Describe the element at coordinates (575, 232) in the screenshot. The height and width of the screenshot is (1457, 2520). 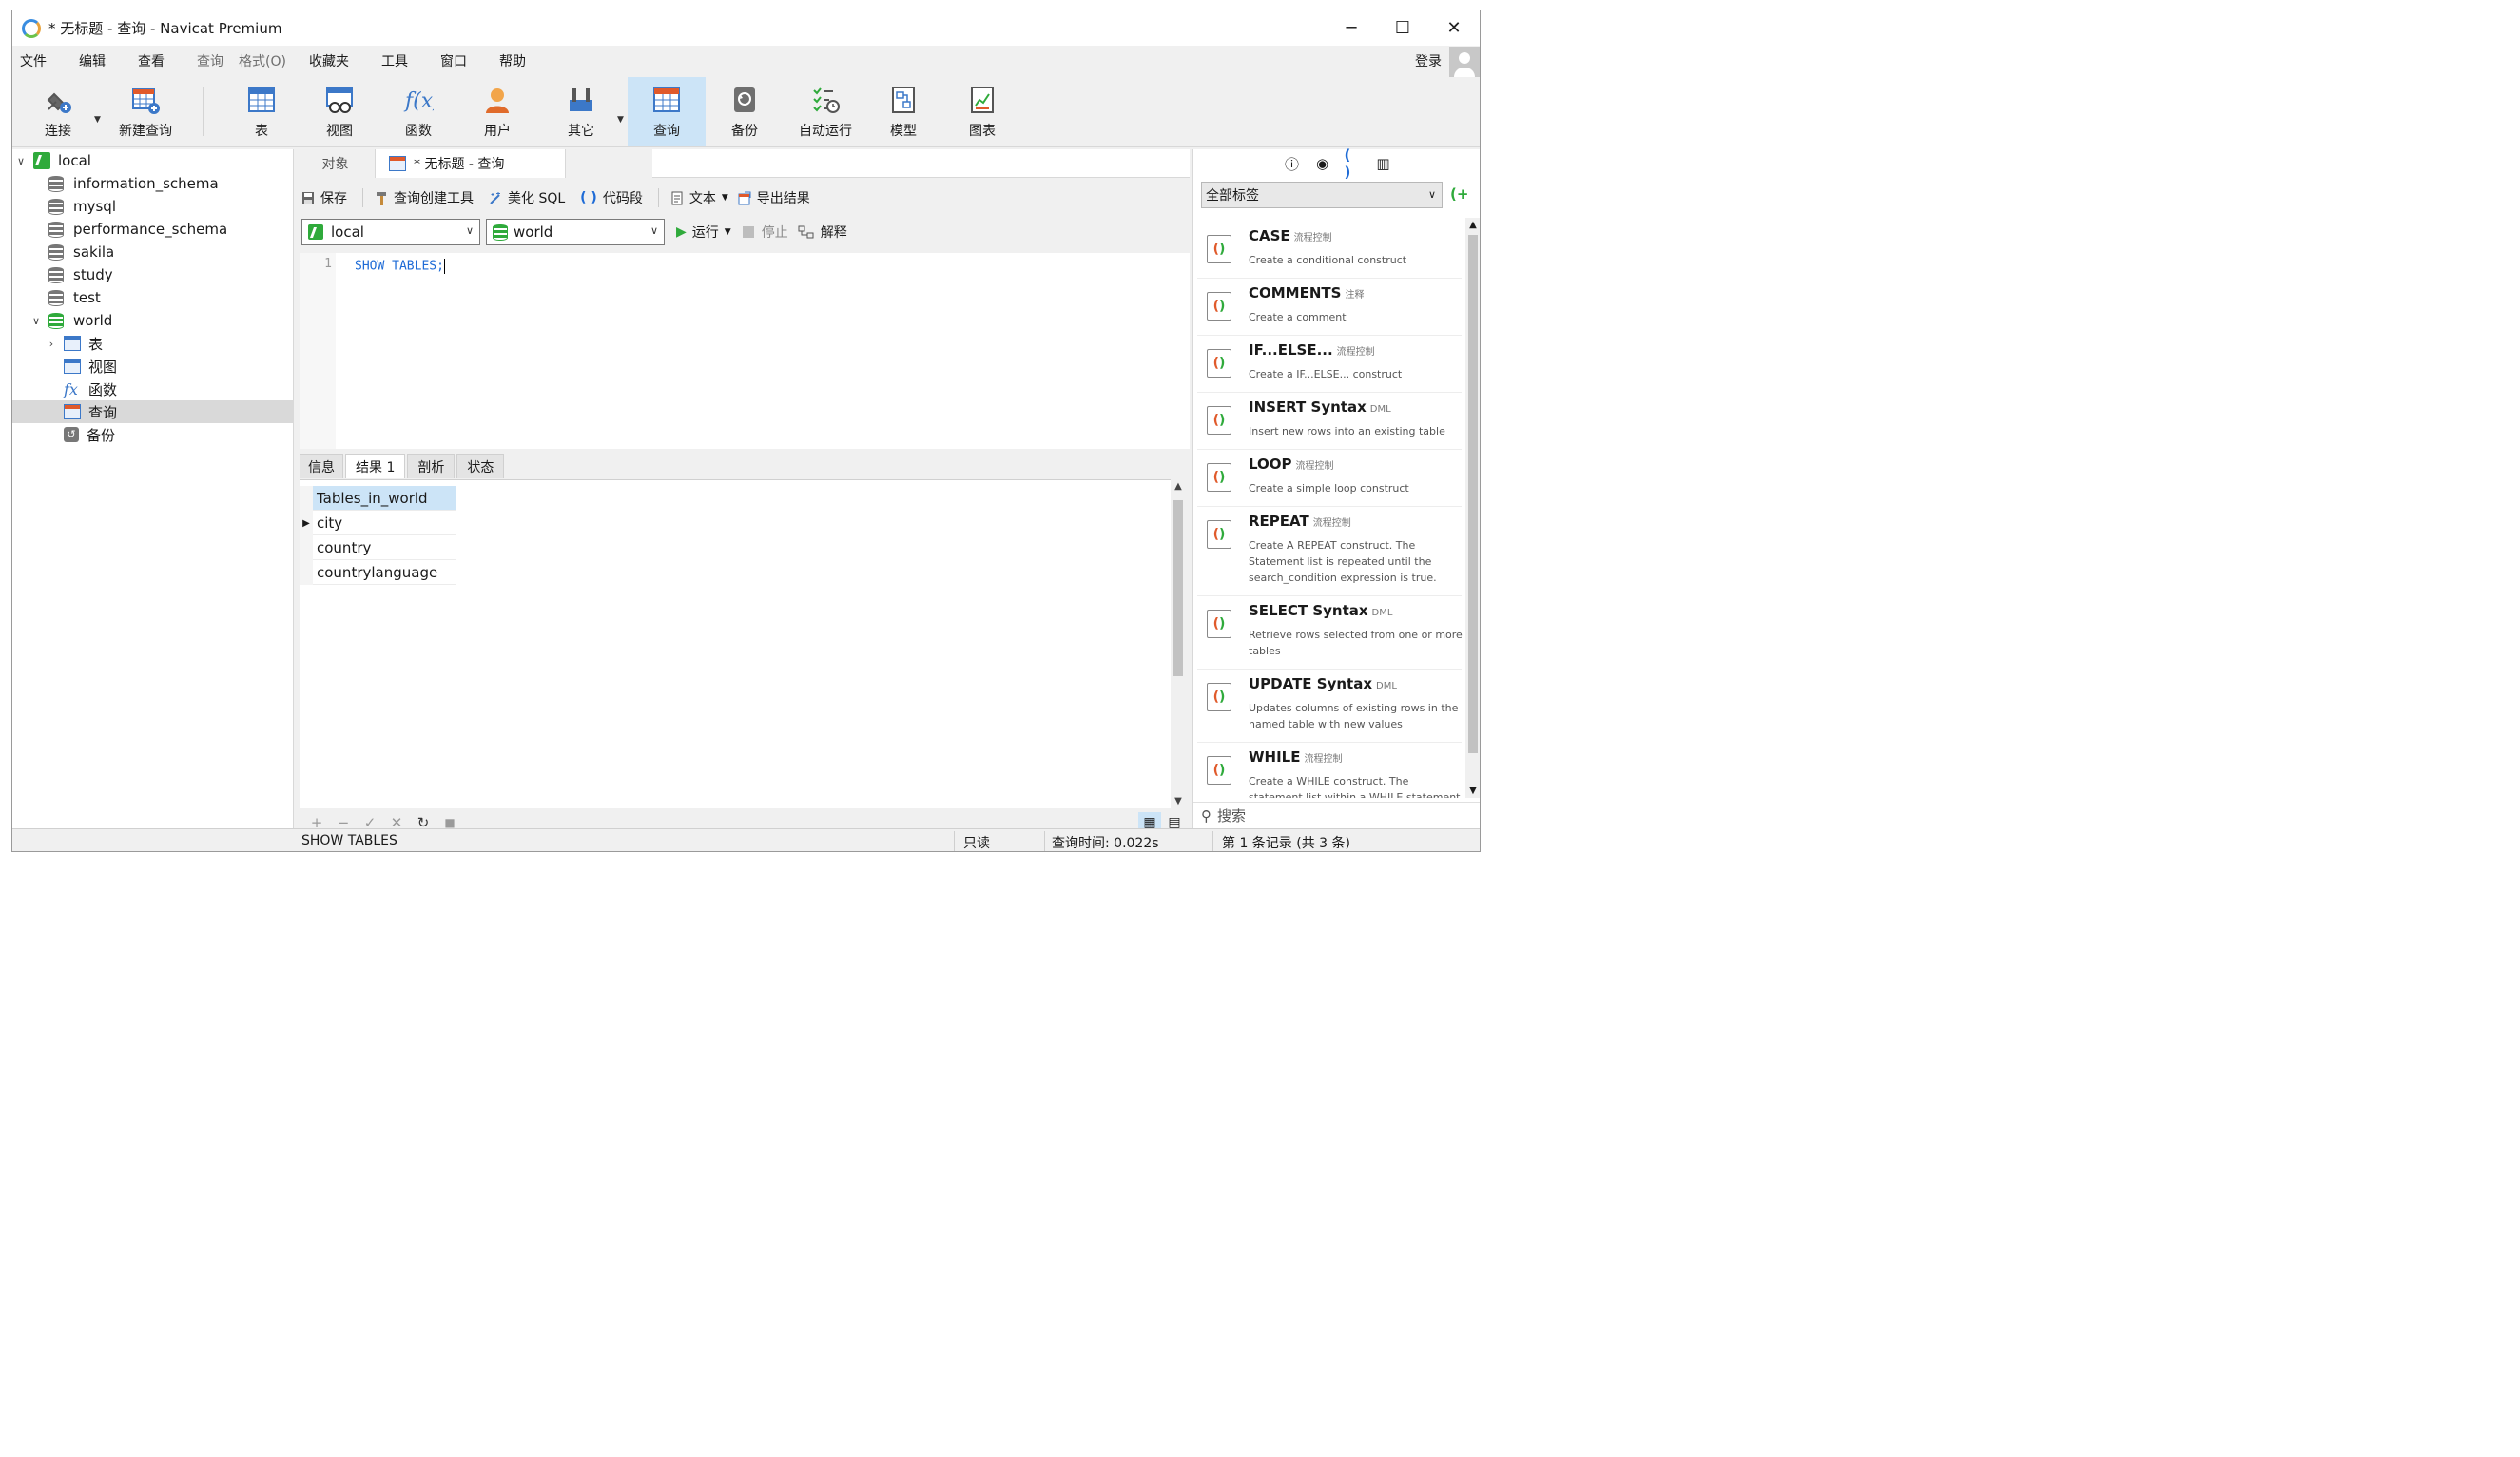
I see `database-select: world ∨` at that location.